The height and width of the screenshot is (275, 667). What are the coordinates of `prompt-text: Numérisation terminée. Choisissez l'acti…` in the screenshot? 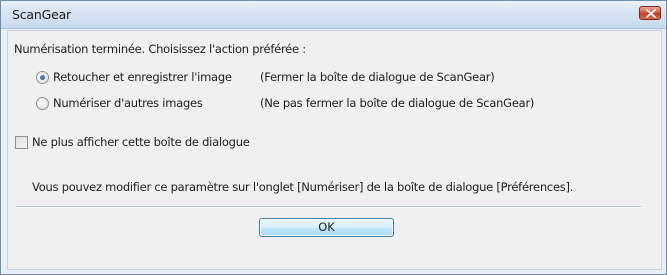 It's located at (160, 49).